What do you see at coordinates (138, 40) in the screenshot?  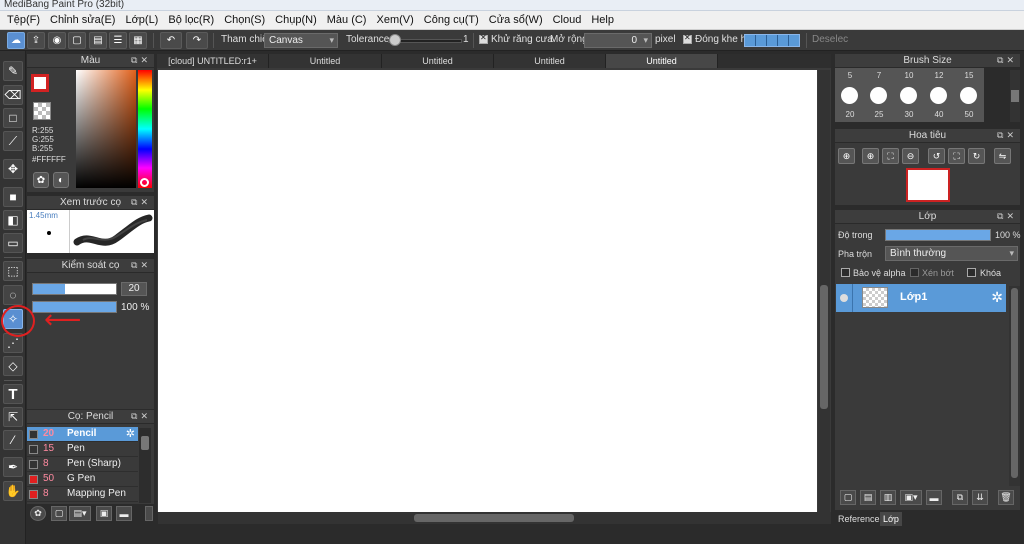 I see `grid-icon: ▦` at bounding box center [138, 40].